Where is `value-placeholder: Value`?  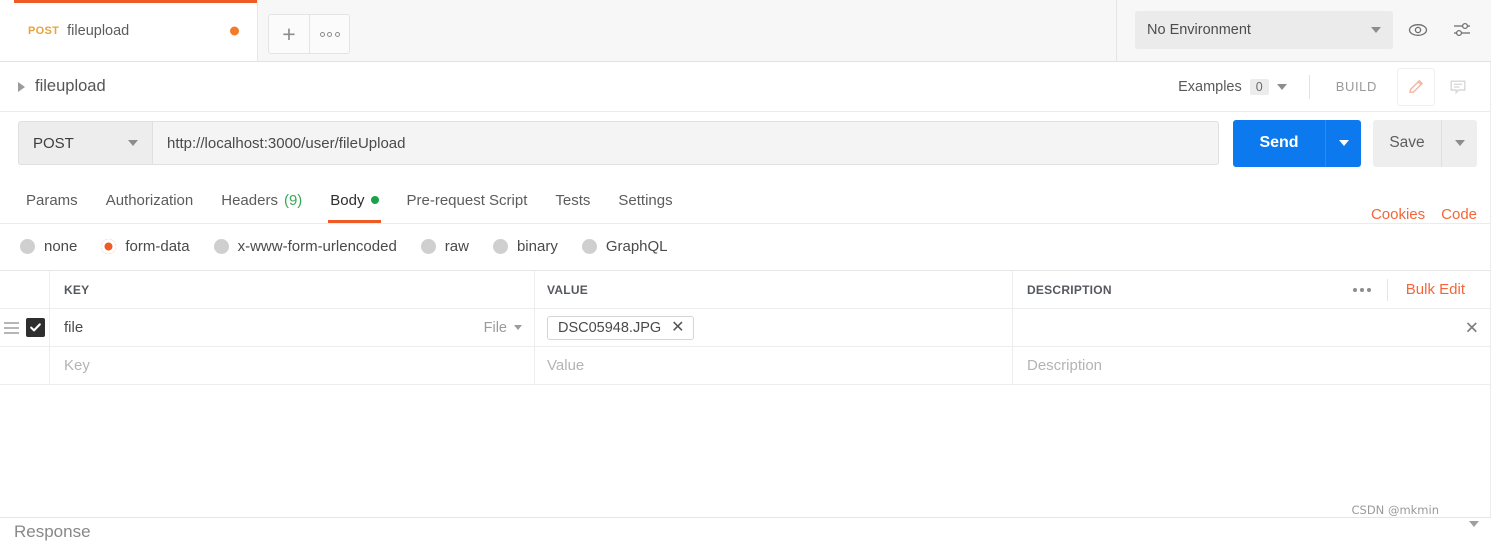 value-placeholder: Value is located at coordinates (566, 365).